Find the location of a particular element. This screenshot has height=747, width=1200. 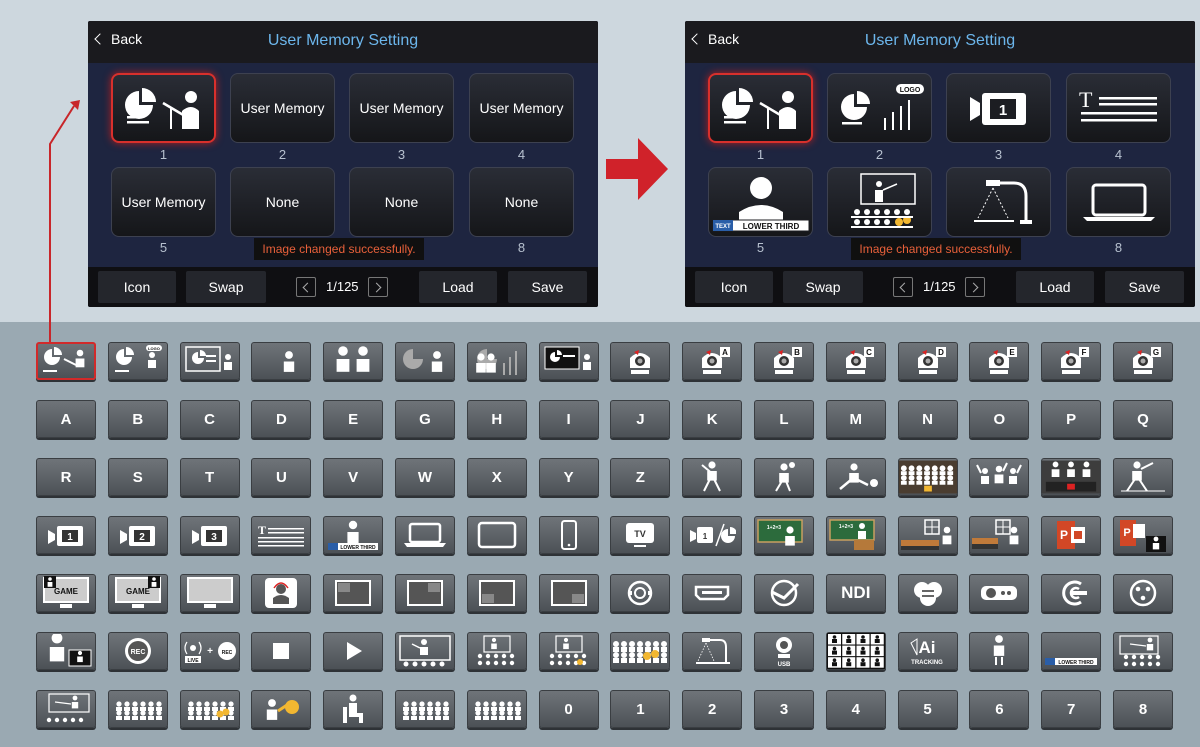

icon-key-audience-rows-orange-icon is located at coordinates (209, 709).